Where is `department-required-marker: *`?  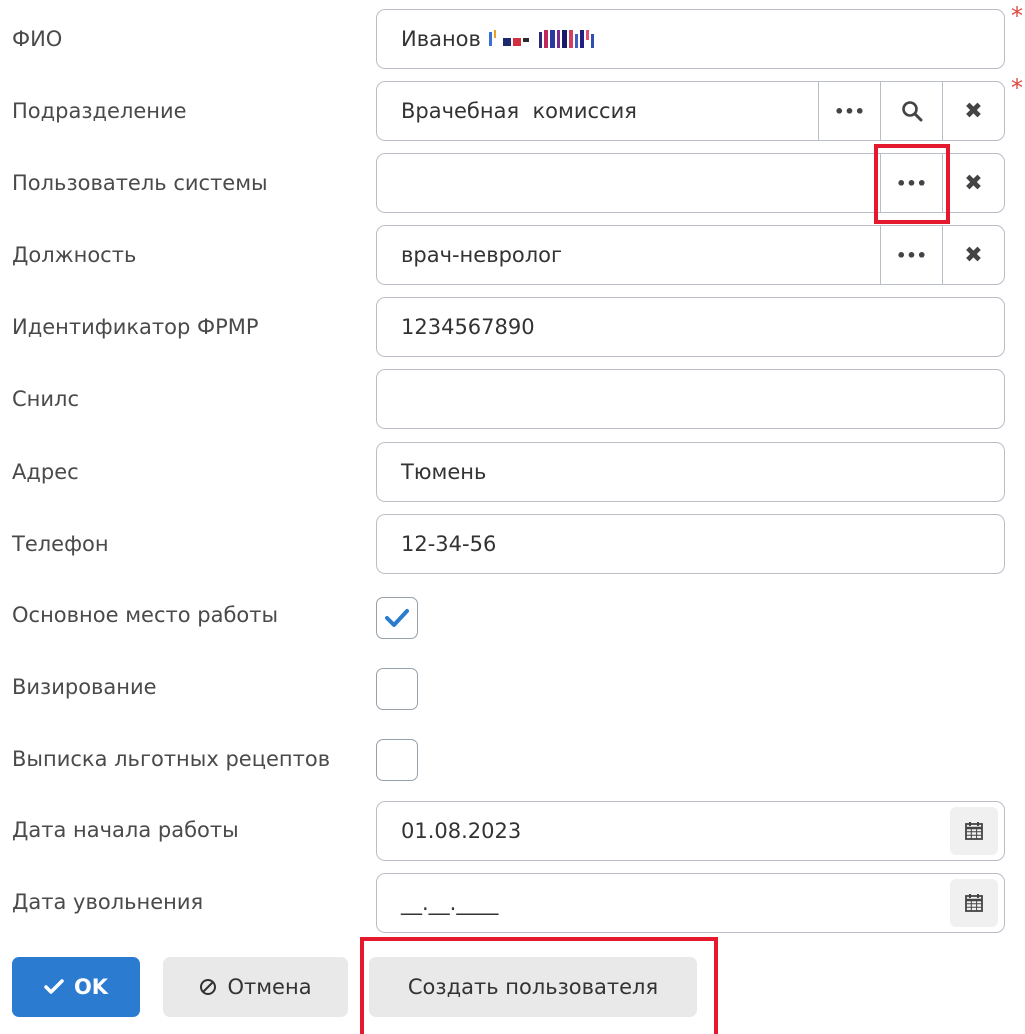
department-required-marker: * is located at coordinates (1017, 88).